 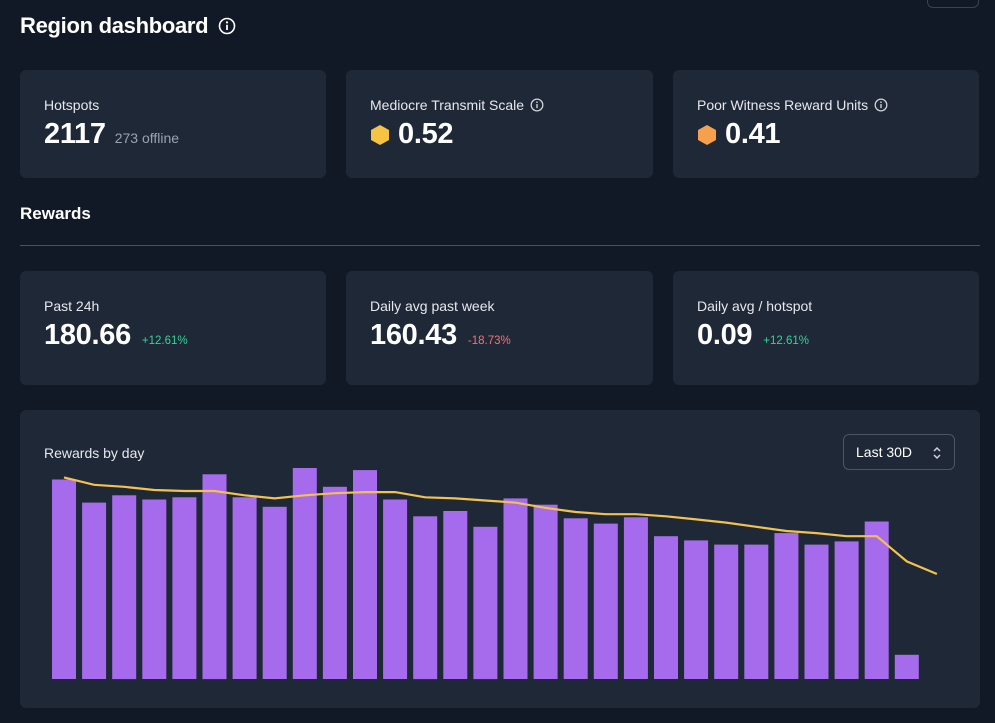 I want to click on witness-reward-label: Poor Witness Reward Units, so click(x=783, y=105).